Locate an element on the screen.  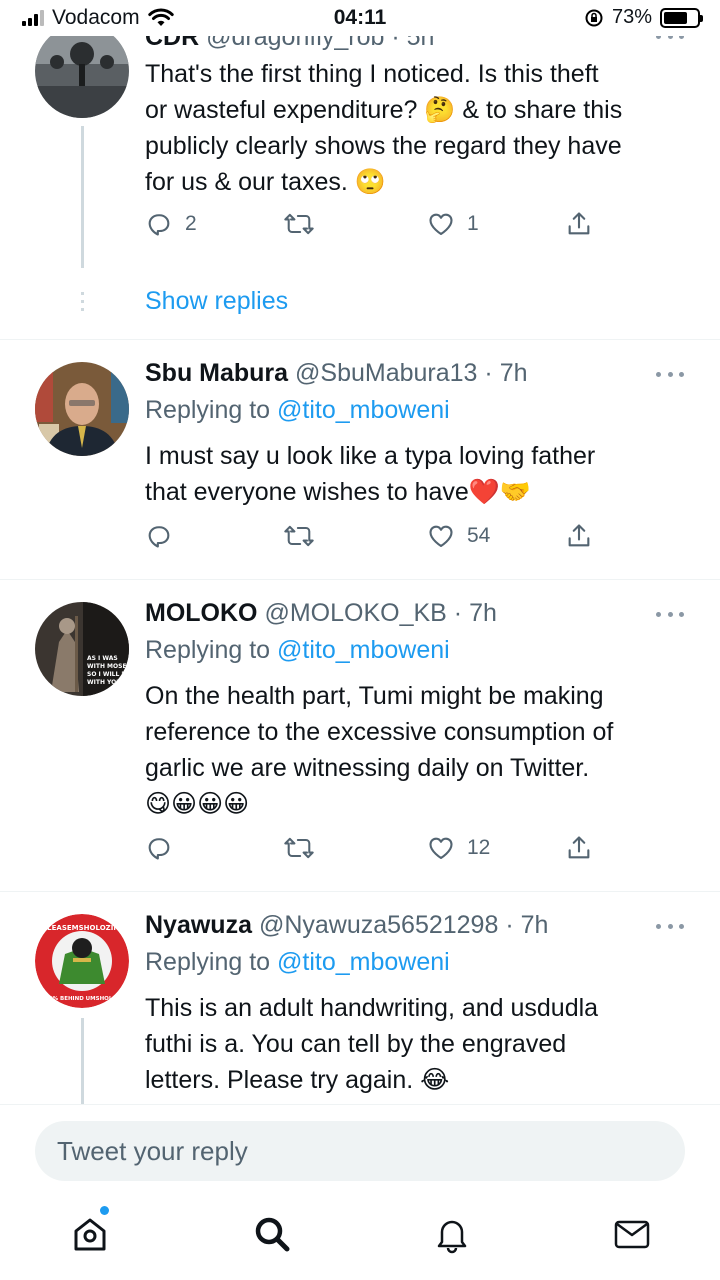
reply-count: 2 is located at coordinates (191, 223).